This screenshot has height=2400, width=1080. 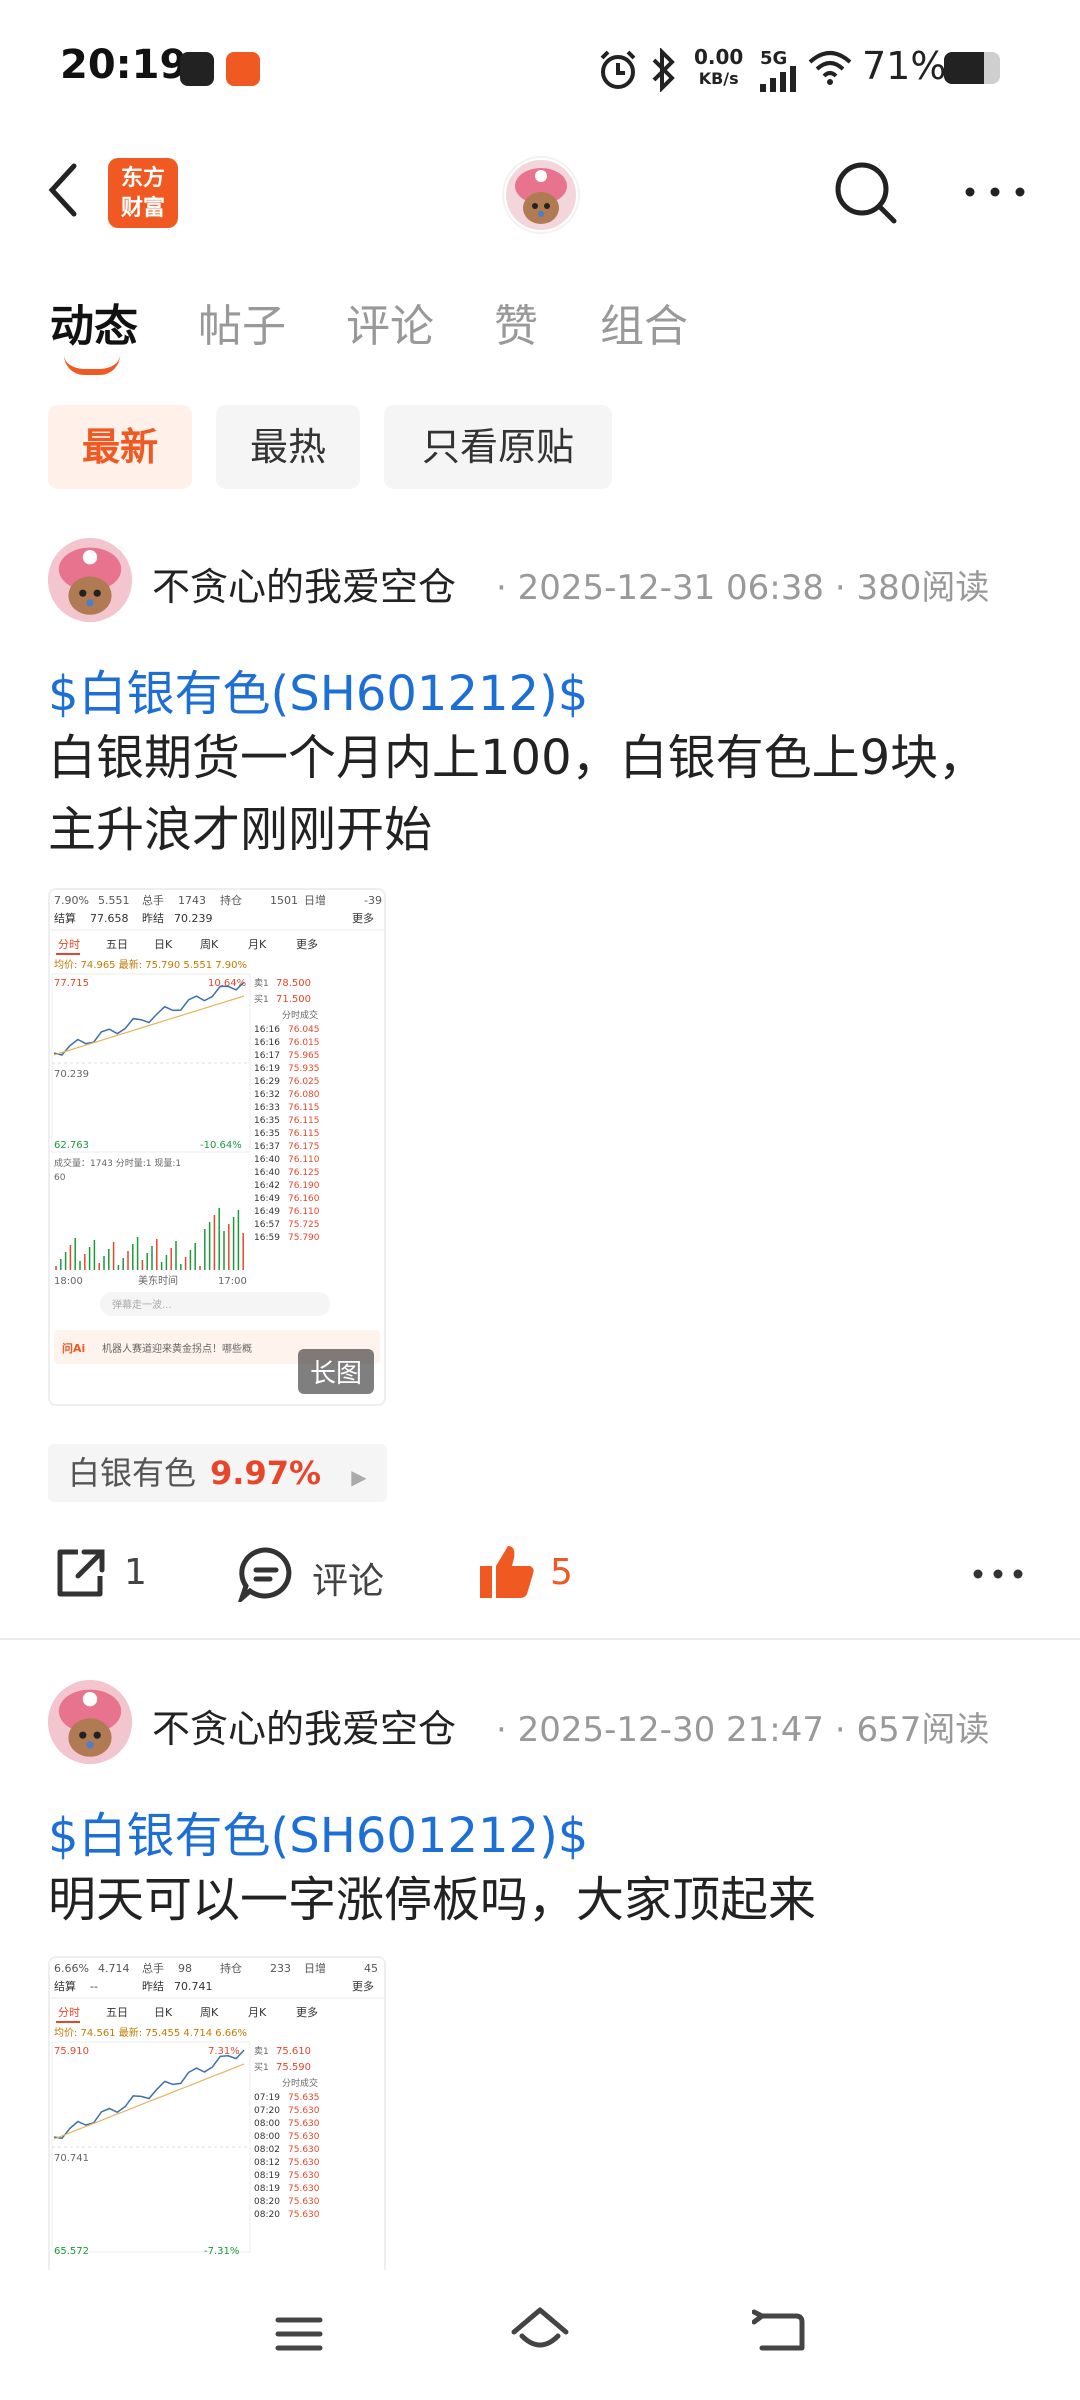 I want to click on filter-latest: 最新, so click(x=120, y=447).